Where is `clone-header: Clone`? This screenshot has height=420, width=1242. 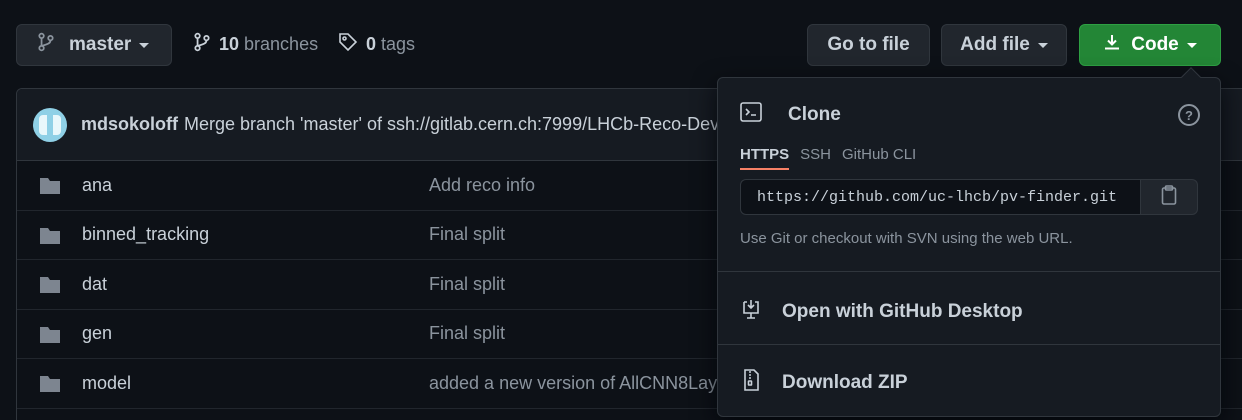
clone-header: Clone is located at coordinates (790, 114).